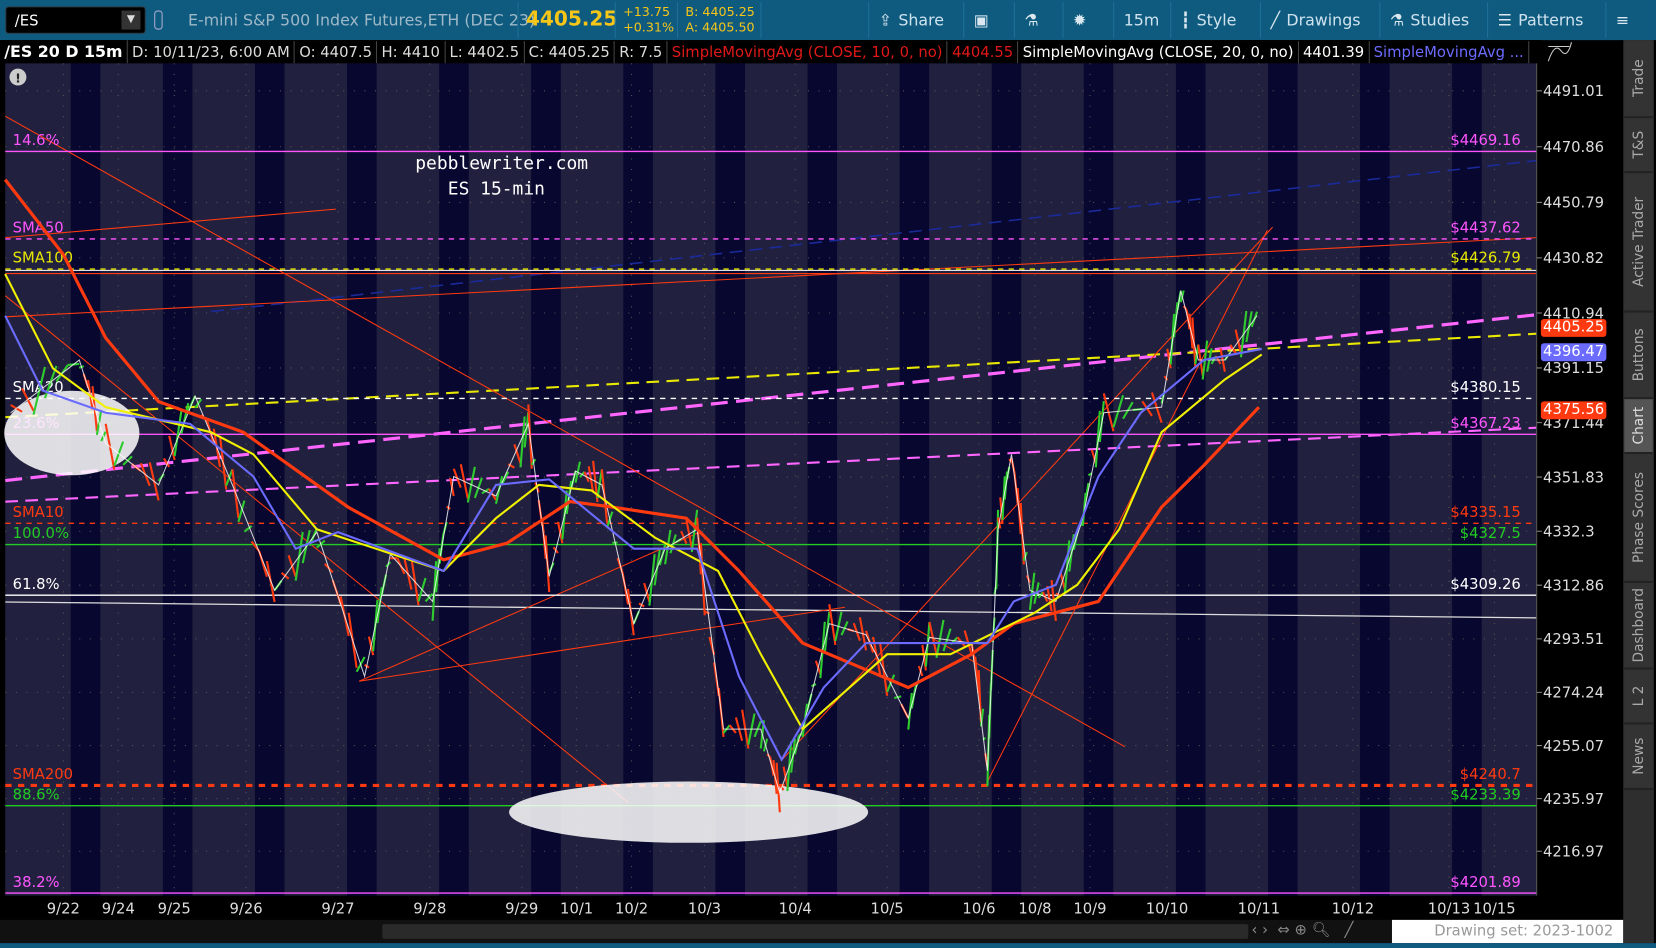 The height and width of the screenshot is (948, 1656). What do you see at coordinates (1573, 410) in the screenshot?
I see `price-tag: 4375.56` at bounding box center [1573, 410].